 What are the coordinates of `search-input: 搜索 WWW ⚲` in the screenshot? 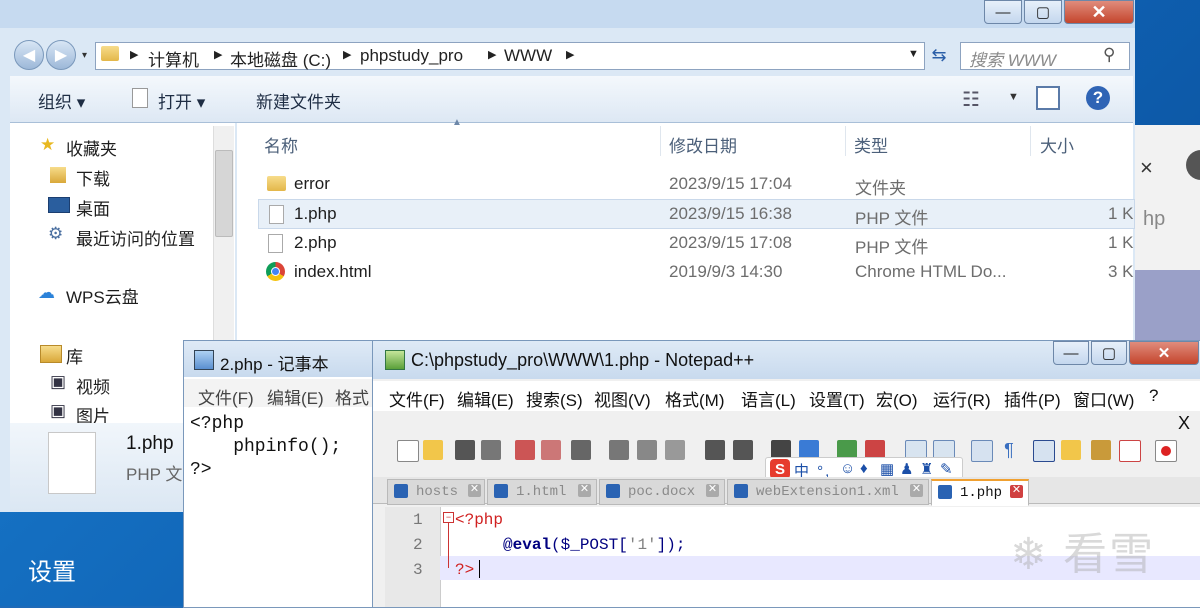 It's located at (1045, 56).